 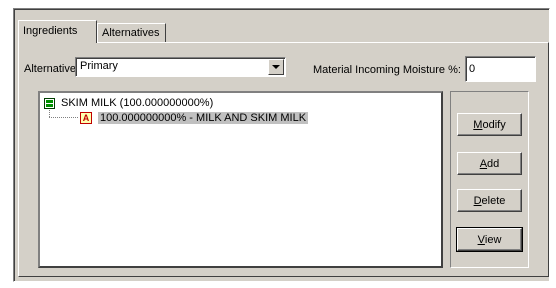 I want to click on view-mnemonic: V, so click(x=481, y=239).